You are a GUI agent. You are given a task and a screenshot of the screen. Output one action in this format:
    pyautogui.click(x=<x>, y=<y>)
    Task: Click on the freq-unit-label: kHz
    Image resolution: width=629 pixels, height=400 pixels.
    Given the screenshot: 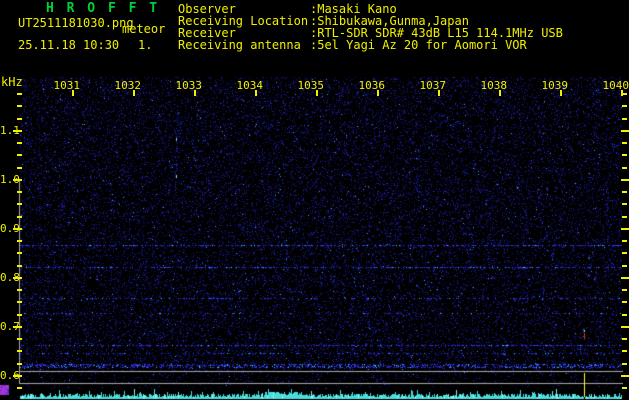 What is the action you would take?
    pyautogui.click(x=12, y=82)
    